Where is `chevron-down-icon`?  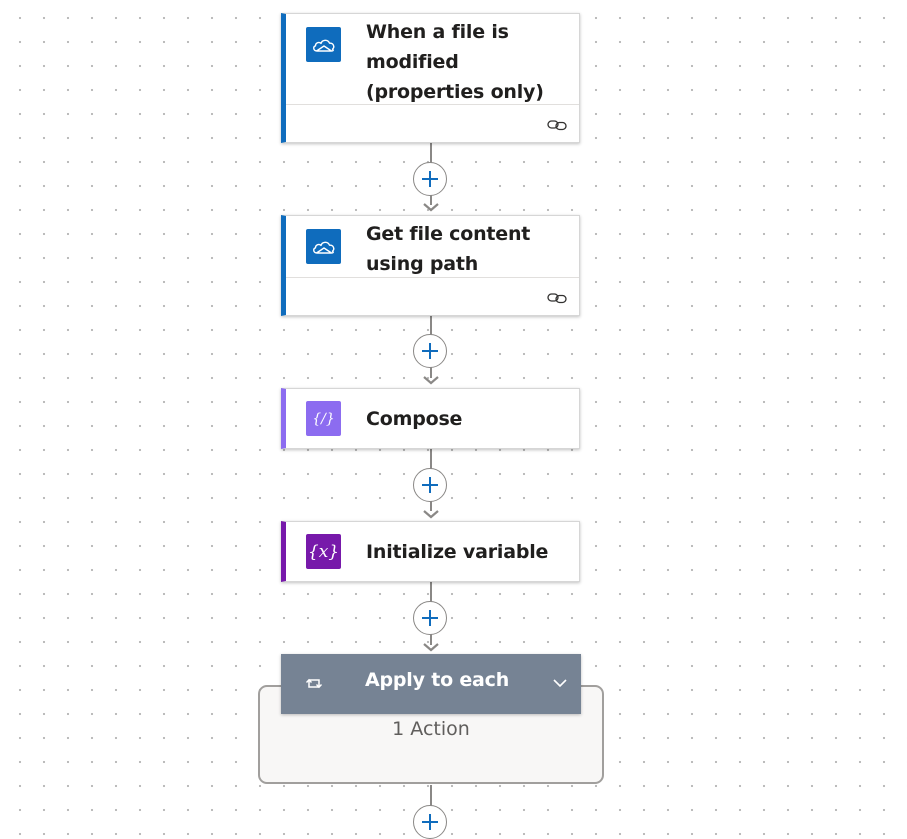
chevron-down-icon is located at coordinates (560, 683).